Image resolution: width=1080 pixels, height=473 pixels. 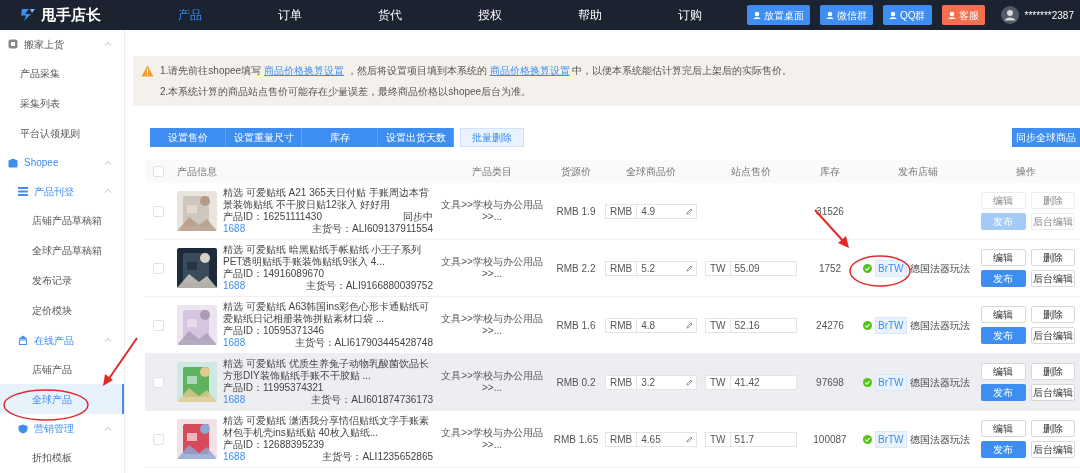 What do you see at coordinates (363, 343) in the screenshot?
I see `sku-text: 主货号：ALI617903445428748` at bounding box center [363, 343].